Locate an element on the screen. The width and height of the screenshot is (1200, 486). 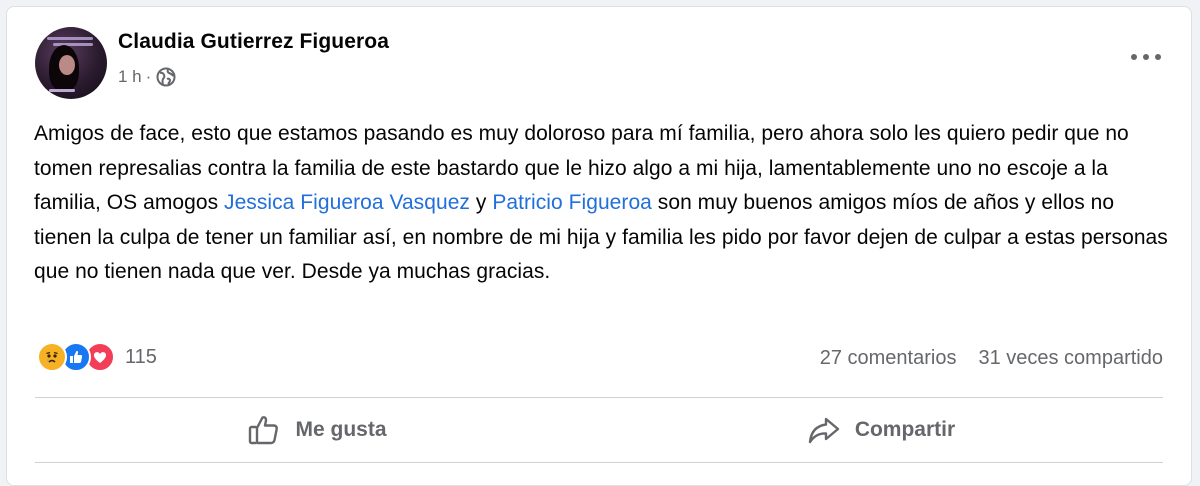
tag-jessica-figueroa-vasquez: Jessica Figueroa Vasquez is located at coordinates (347, 202).